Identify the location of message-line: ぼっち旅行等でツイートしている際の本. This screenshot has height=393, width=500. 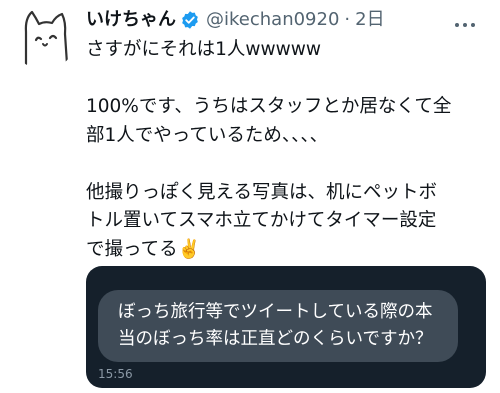
(275, 312).